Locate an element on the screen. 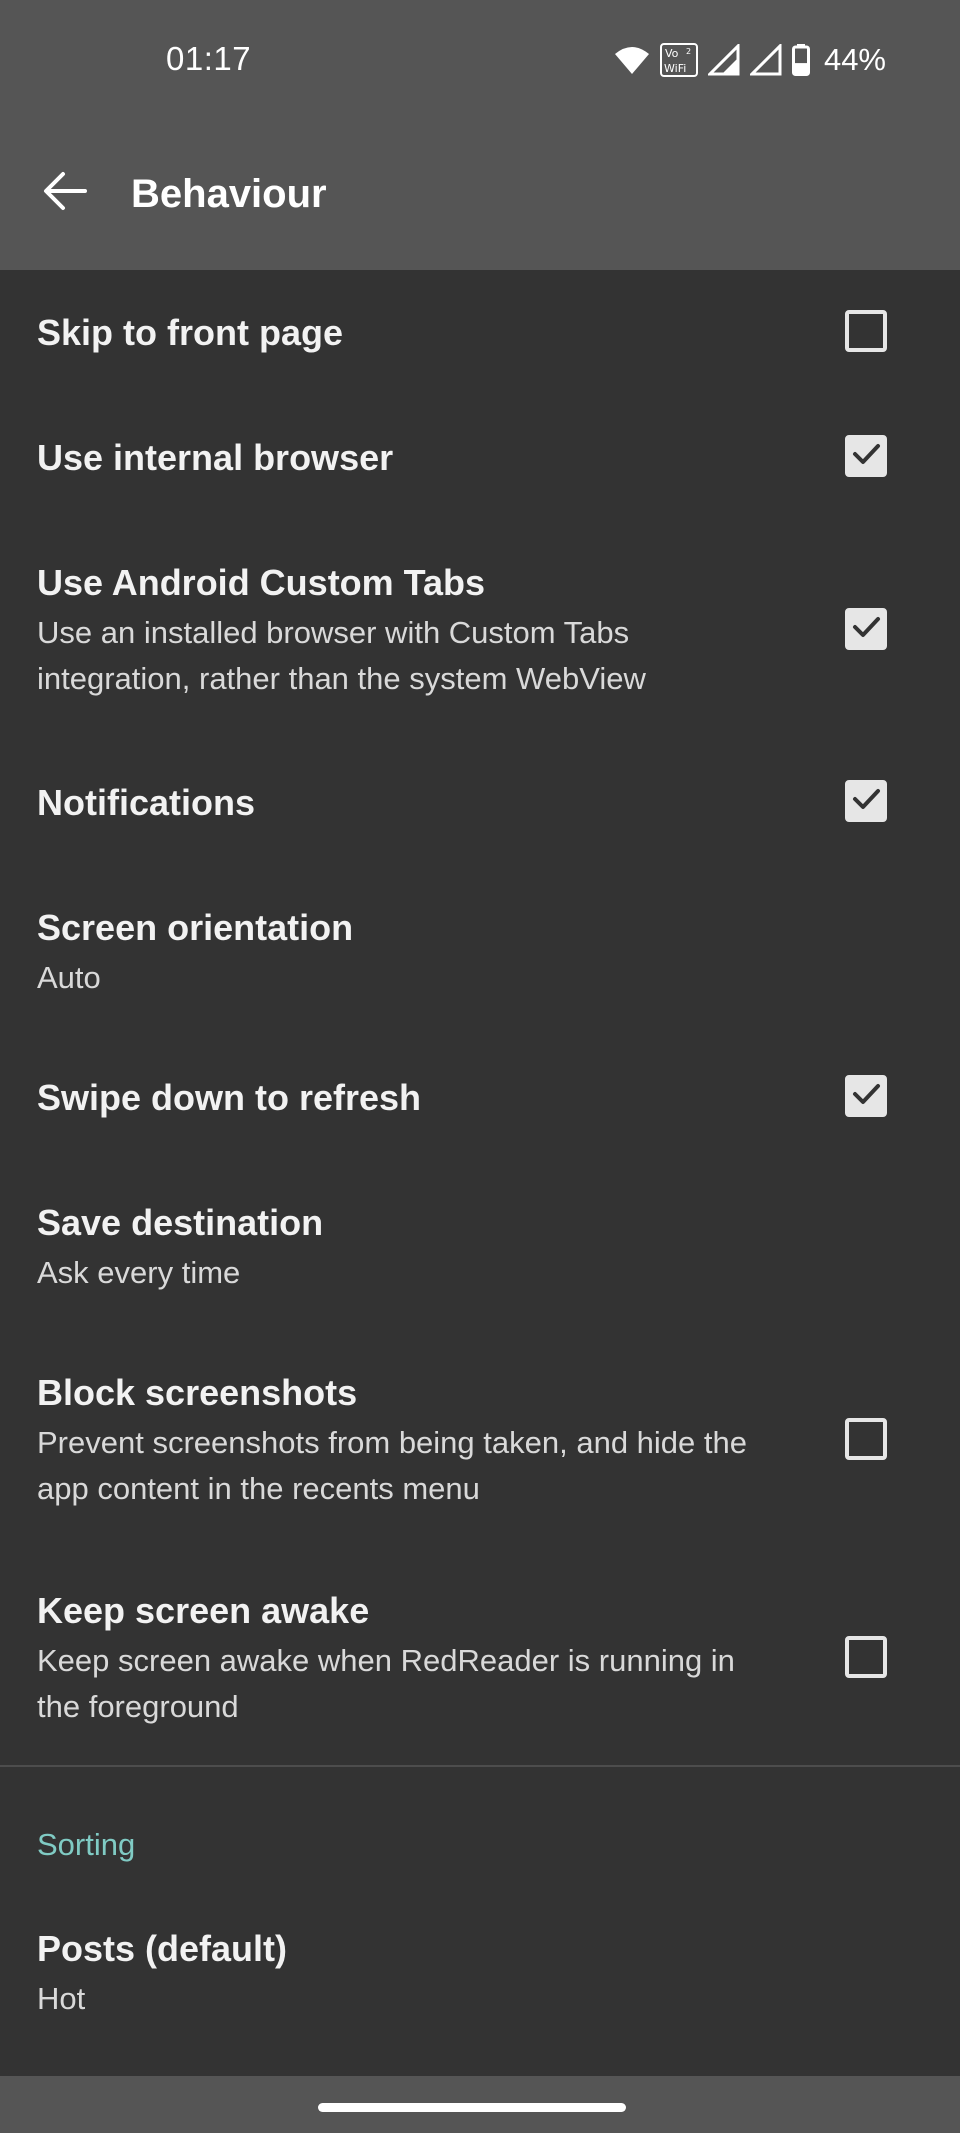 Image resolution: width=960 pixels, height=2133 pixels. pref-summary: Hot is located at coordinates (61, 1998).